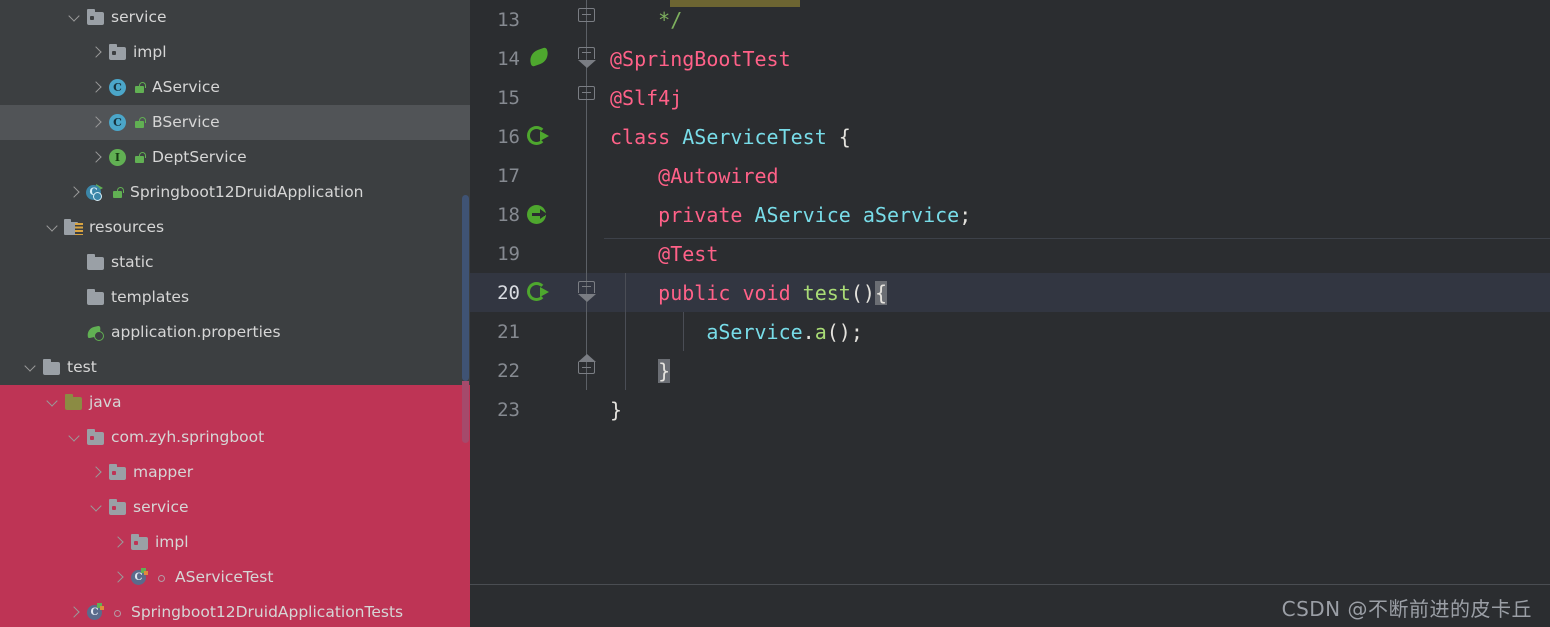 The image size is (1550, 627). What do you see at coordinates (1010, 292) in the screenshot?
I see `code-line: 20 public void test(){` at bounding box center [1010, 292].